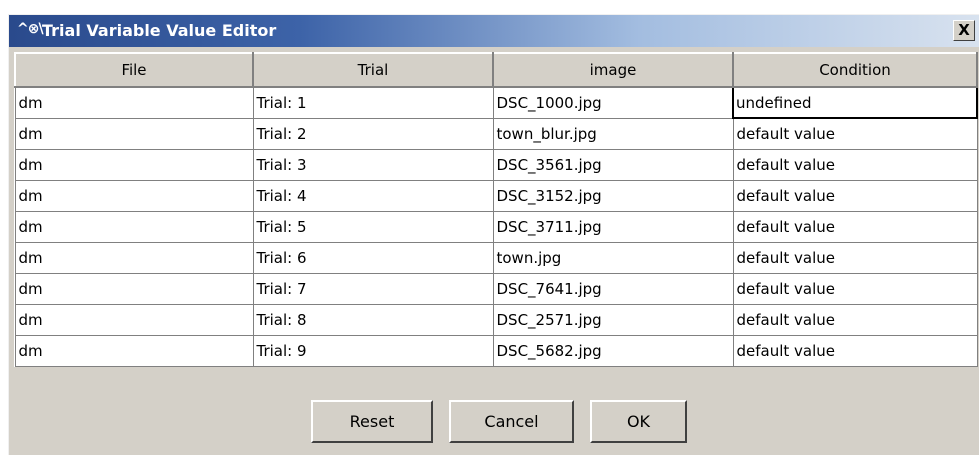 This screenshot has height=455, width=979. I want to click on table-row: dm Trial: 4 DSC_3152.jpg default value, so click(496, 195).